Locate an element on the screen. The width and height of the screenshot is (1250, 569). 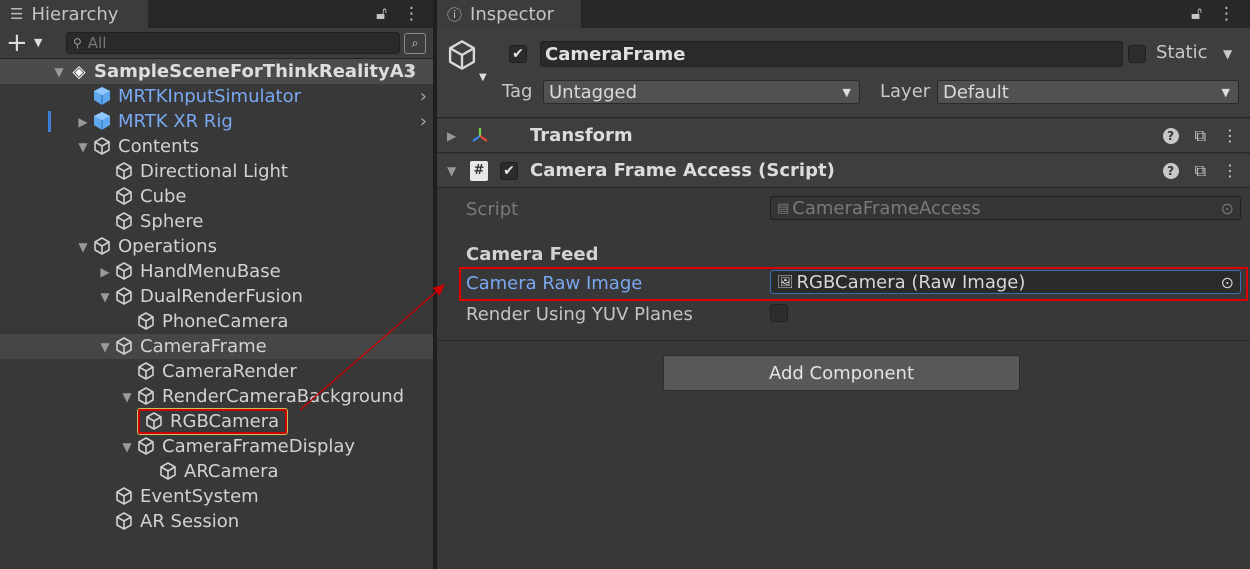
tree-item-label: Directional Light is located at coordinates (214, 171).